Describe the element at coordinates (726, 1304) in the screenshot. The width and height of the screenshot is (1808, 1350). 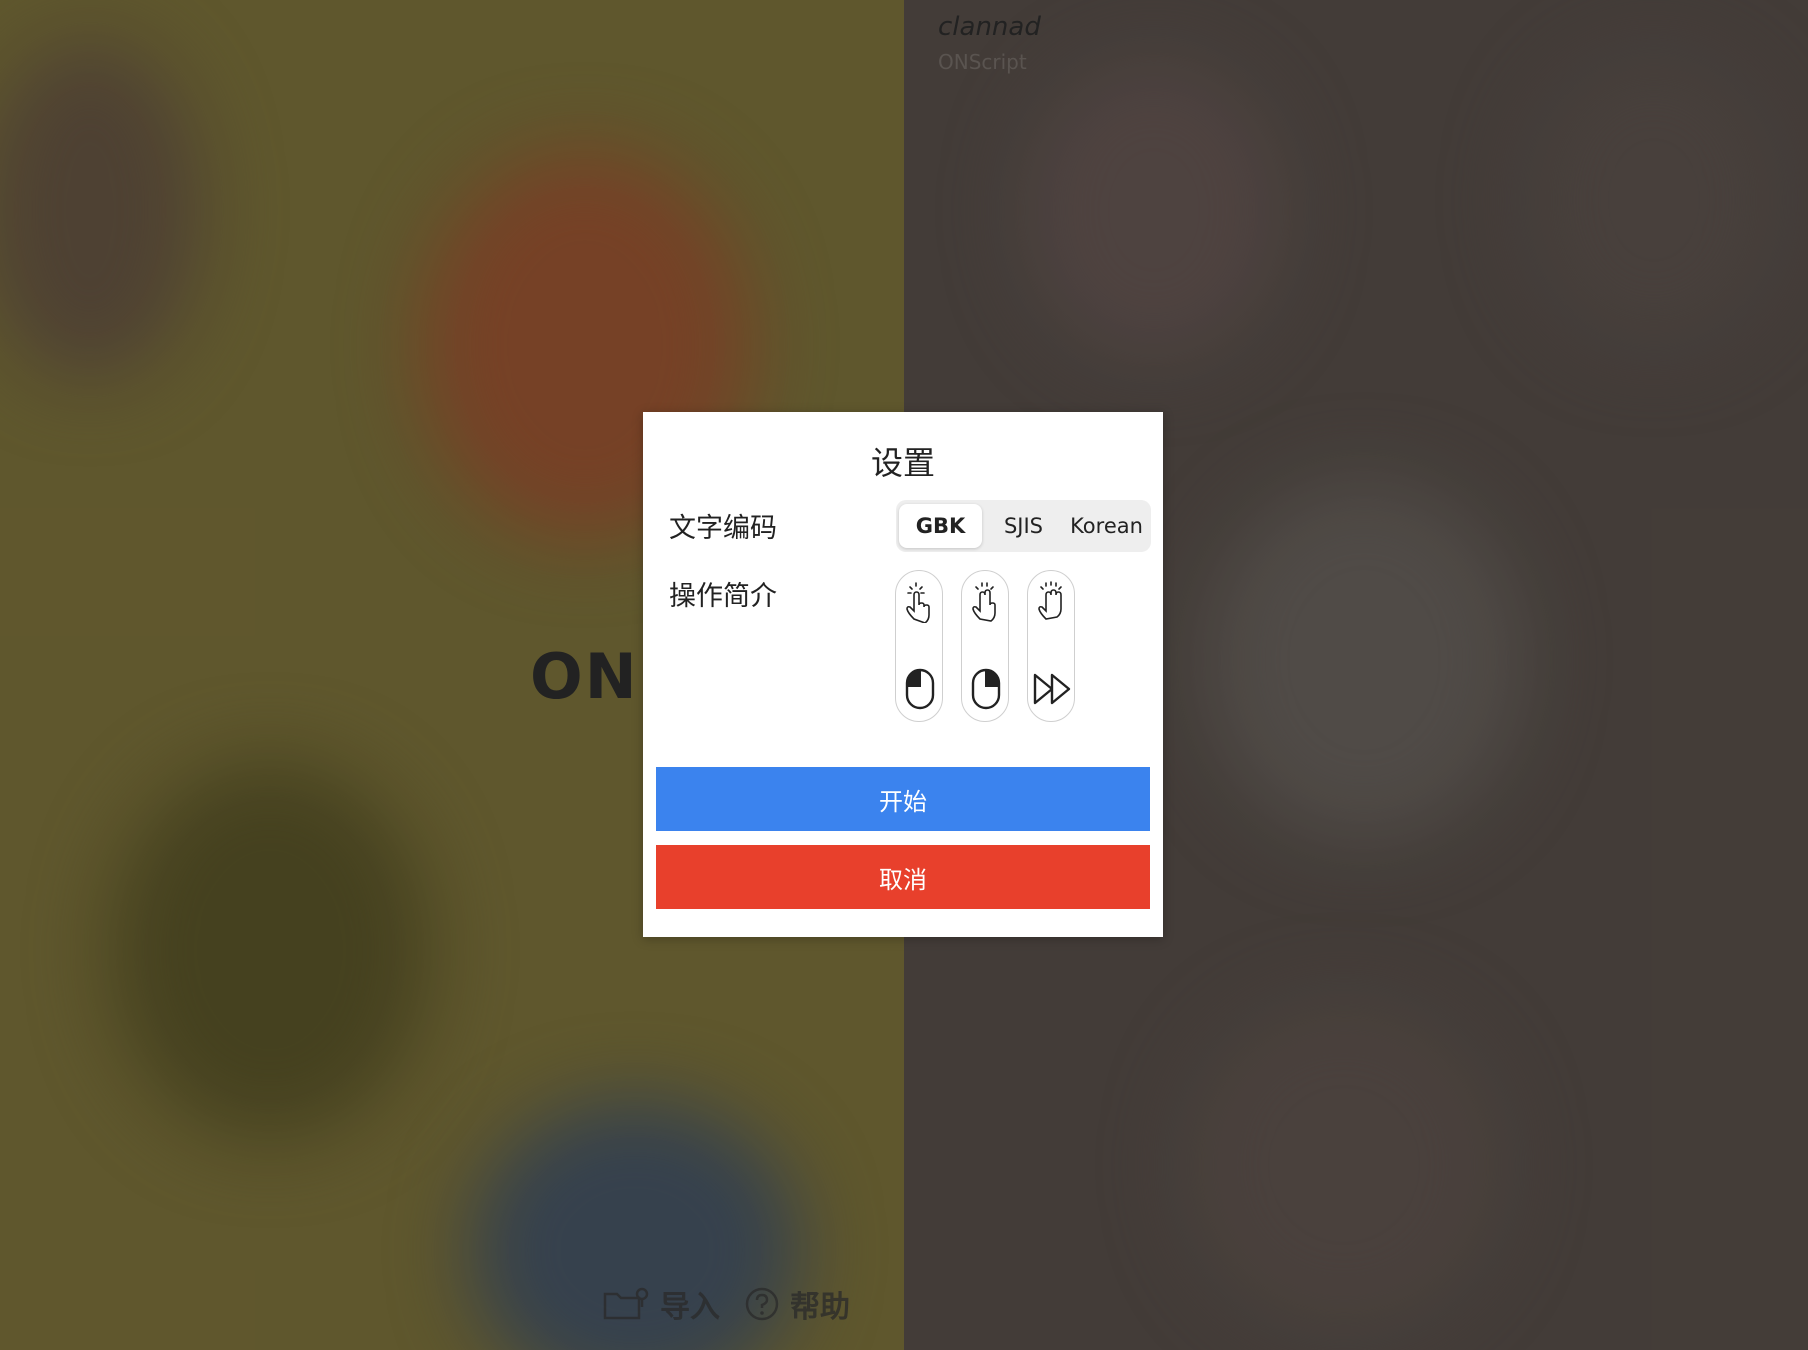
I see `bottom-toolbar: 导入 帮助` at that location.